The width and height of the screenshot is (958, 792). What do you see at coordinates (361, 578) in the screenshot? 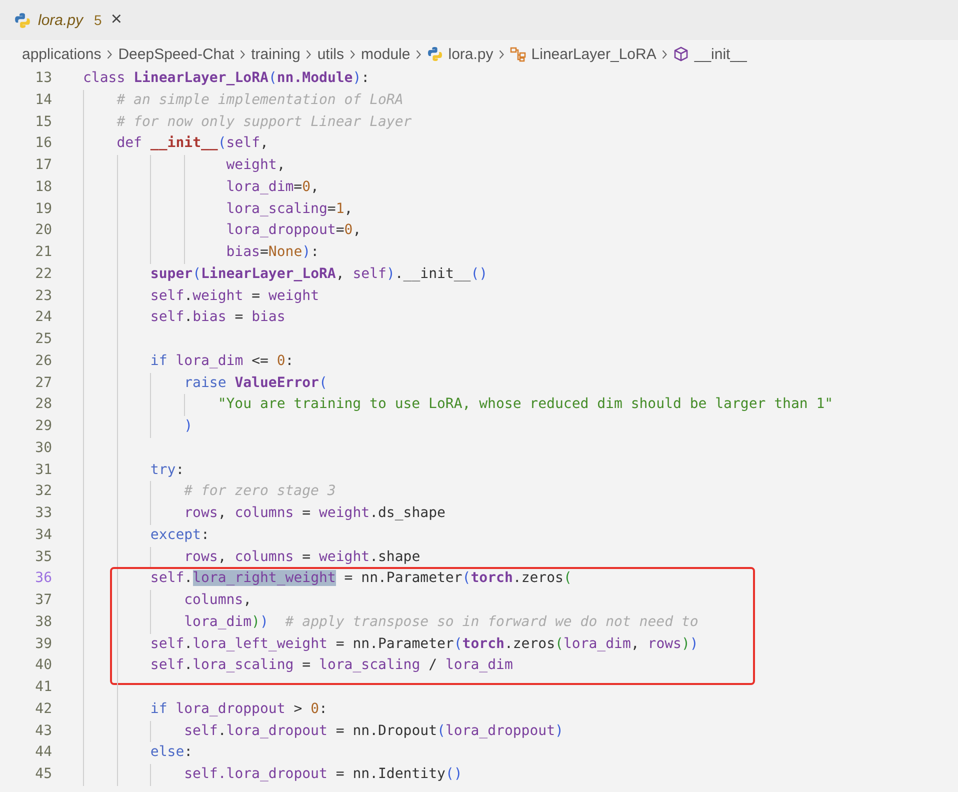
I see `code-line: self.lora_right_weight = nn.Parameter(torch.zeros(` at bounding box center [361, 578].